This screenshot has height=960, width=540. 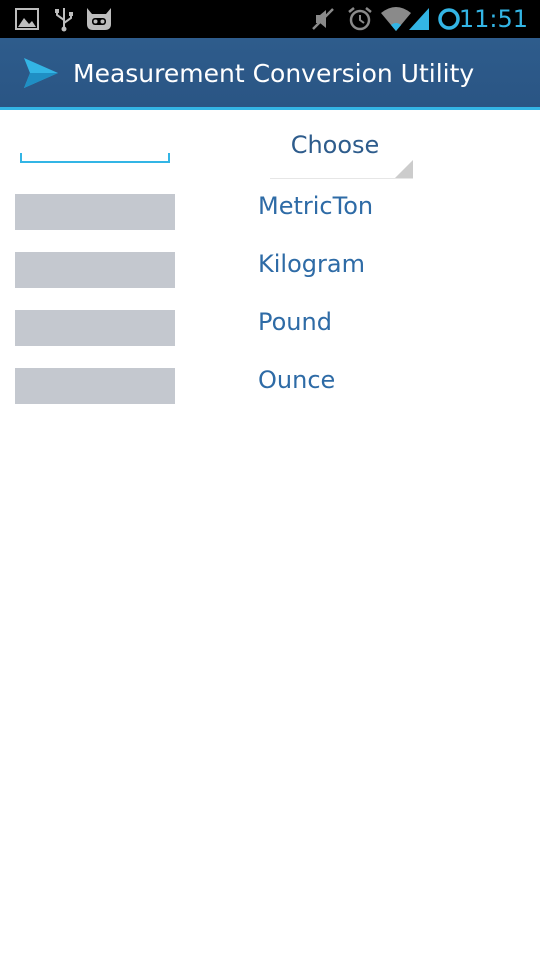 What do you see at coordinates (270, 19) in the screenshot?
I see `status-bar: 11:51` at bounding box center [270, 19].